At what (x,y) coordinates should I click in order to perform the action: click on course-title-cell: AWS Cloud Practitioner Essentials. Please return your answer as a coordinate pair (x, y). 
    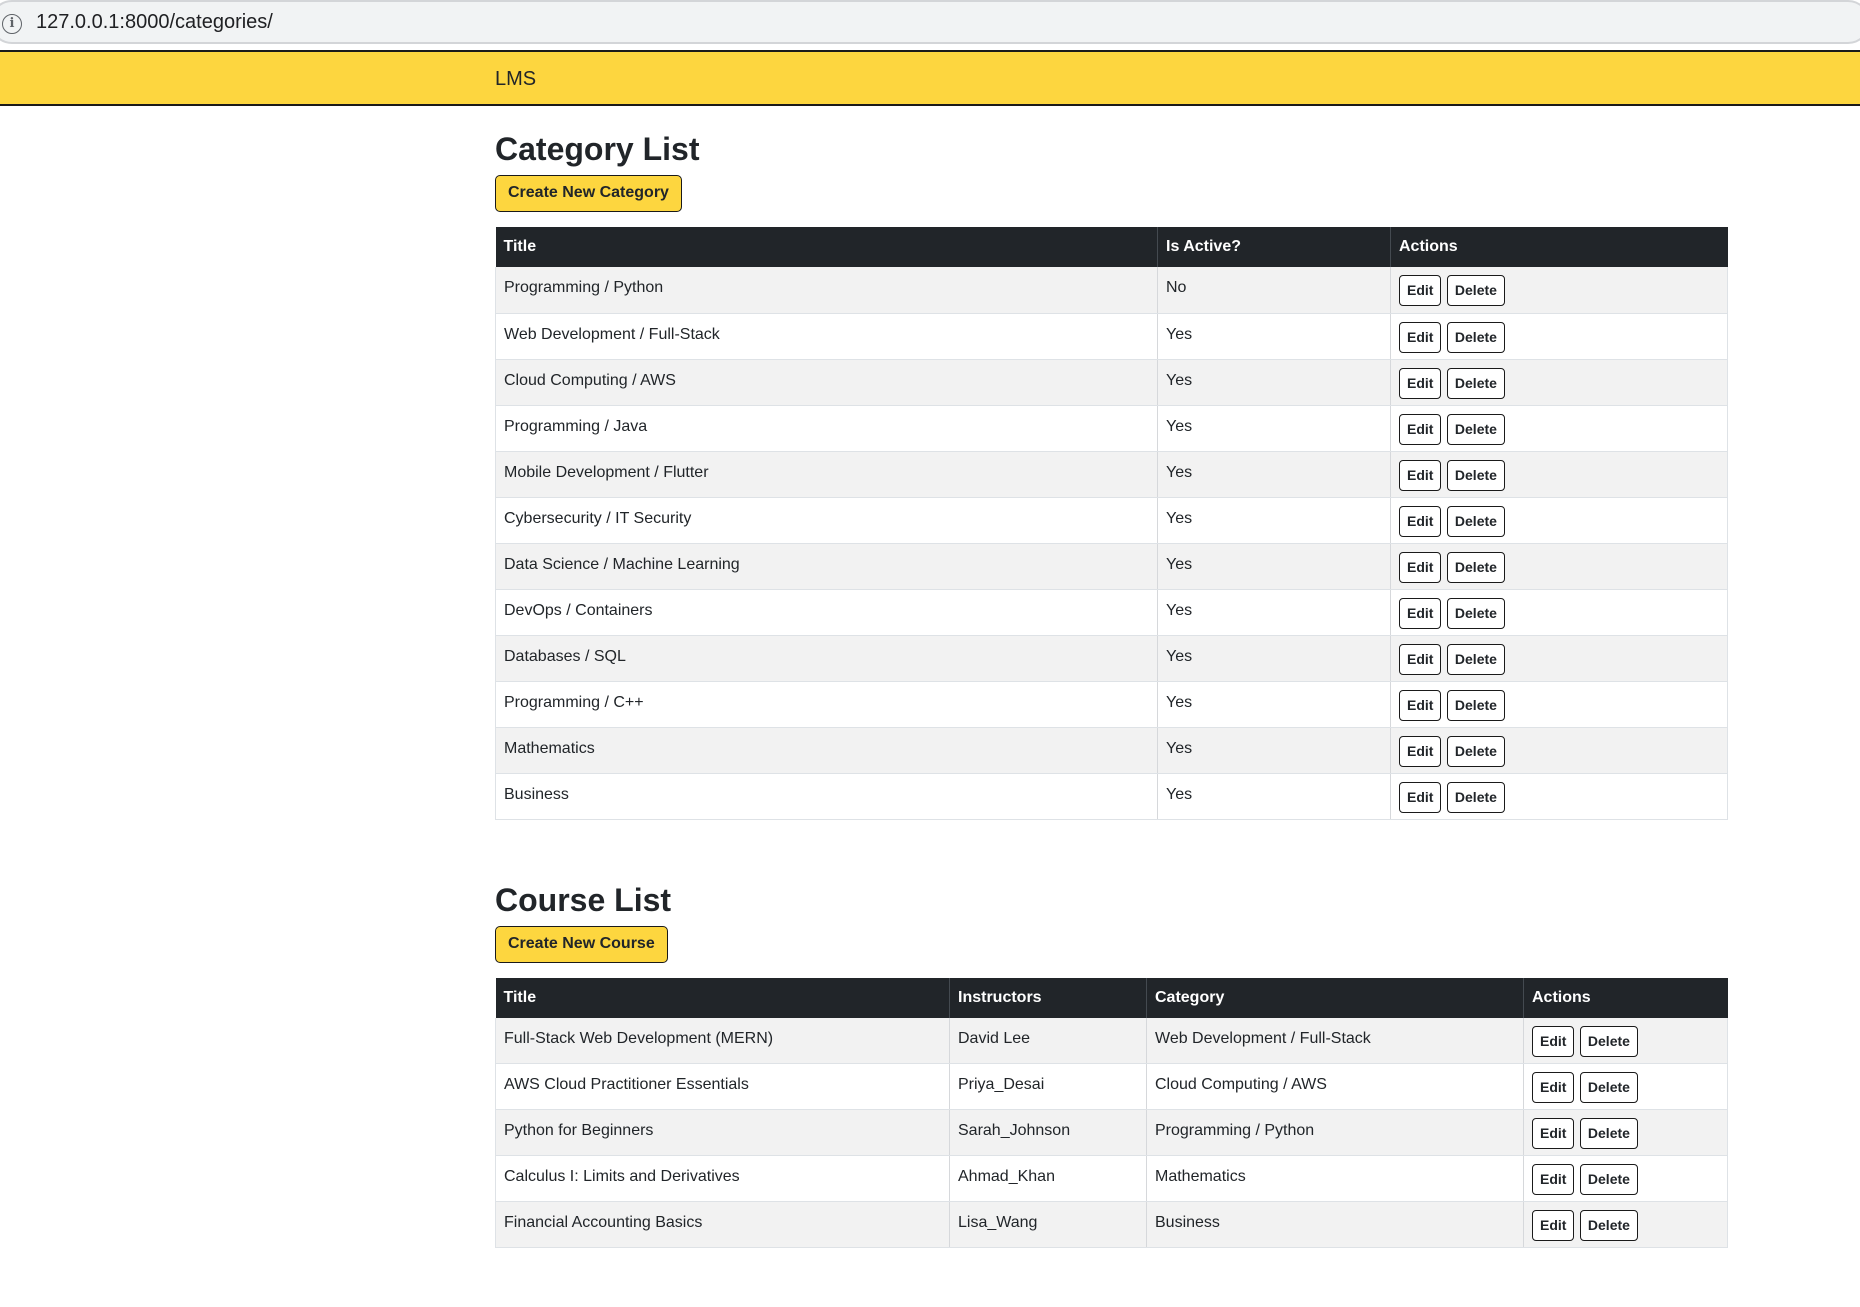
    Looking at the image, I should click on (722, 1086).